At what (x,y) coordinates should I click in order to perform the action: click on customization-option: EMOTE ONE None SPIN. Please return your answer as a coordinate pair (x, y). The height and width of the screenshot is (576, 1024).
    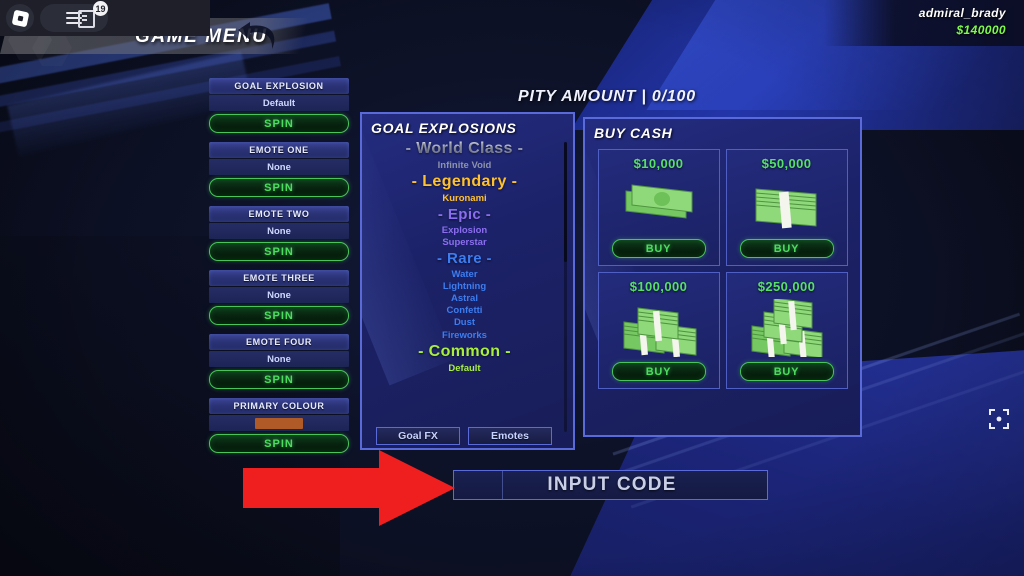
    Looking at the image, I should click on (279, 169).